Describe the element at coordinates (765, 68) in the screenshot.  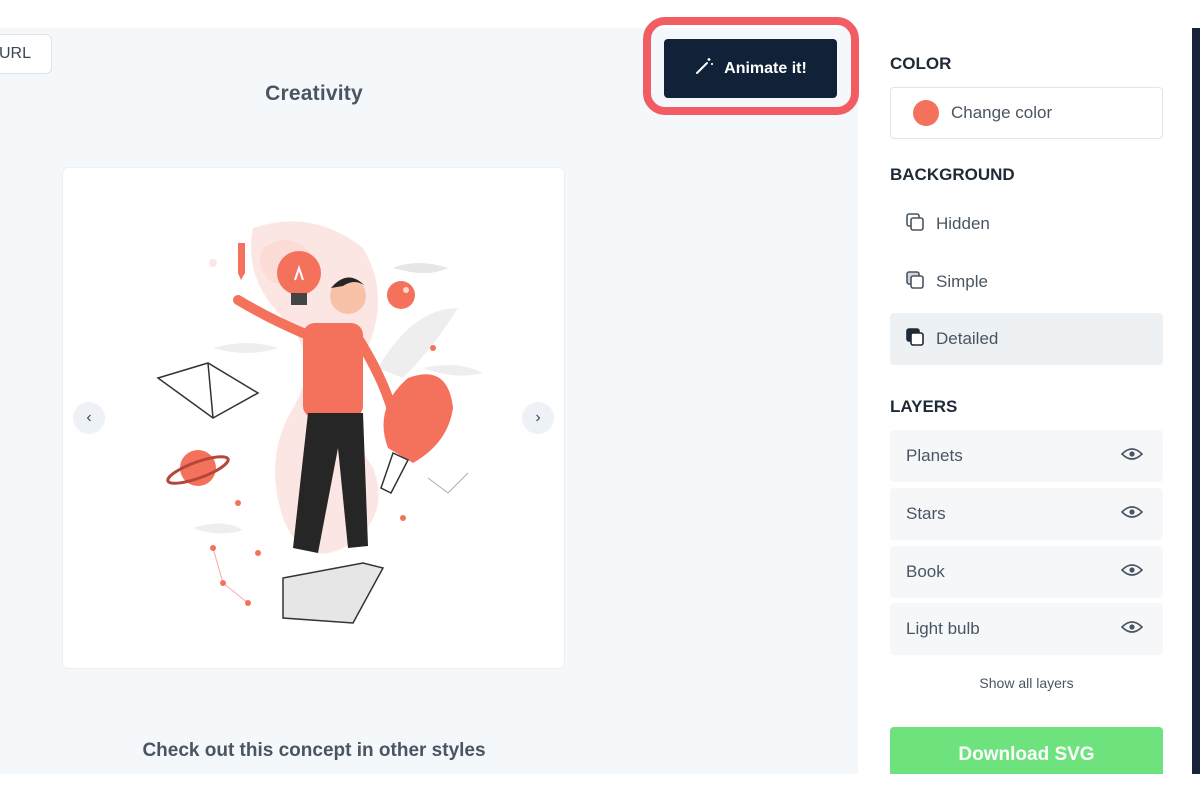
I see `animate-label: Animate it!` at that location.